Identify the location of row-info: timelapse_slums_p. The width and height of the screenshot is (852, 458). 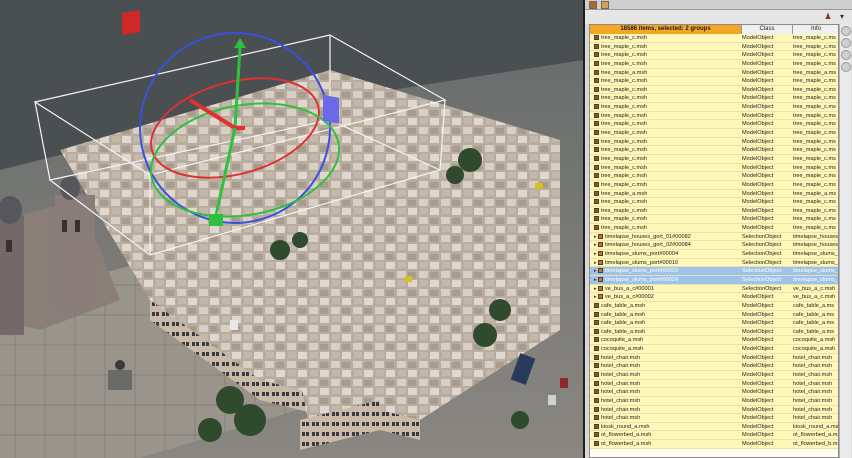
(816, 262).